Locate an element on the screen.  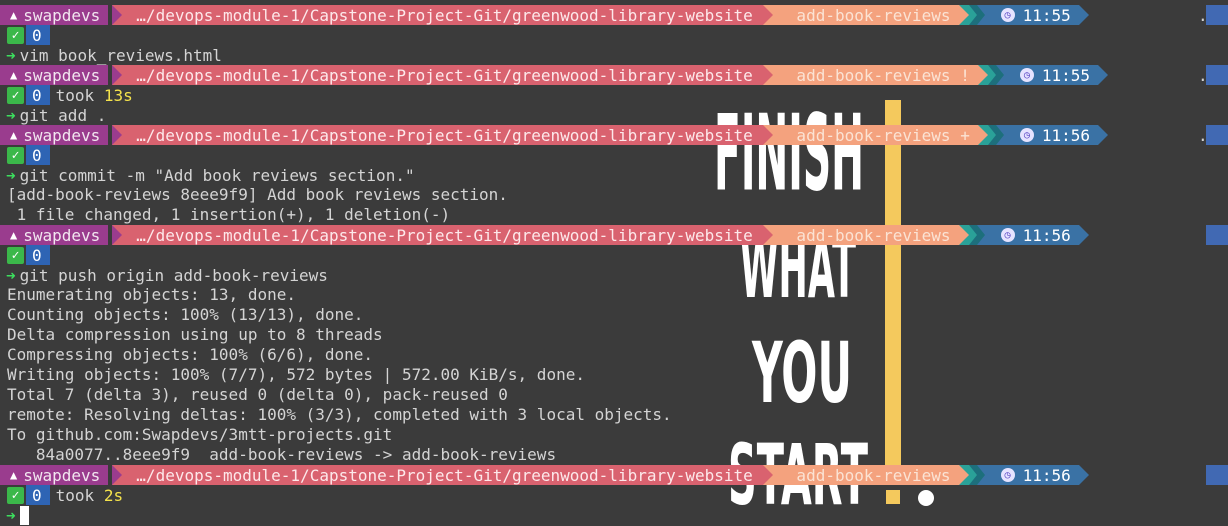
status-line: ✓ 0 took 2s is located at coordinates (614, 495).